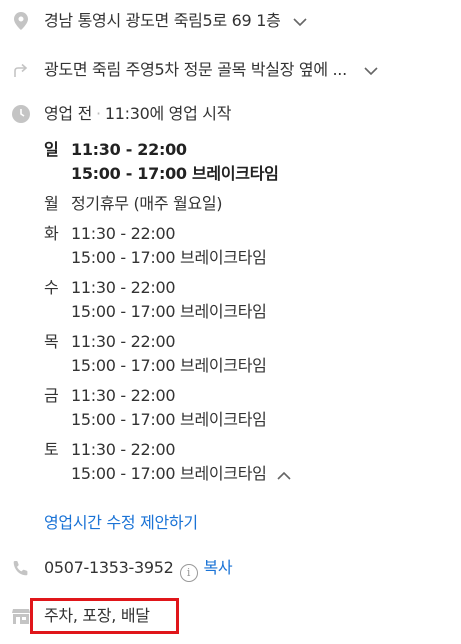  What do you see at coordinates (104, 616) in the screenshot?
I see `highlight-box` at bounding box center [104, 616].